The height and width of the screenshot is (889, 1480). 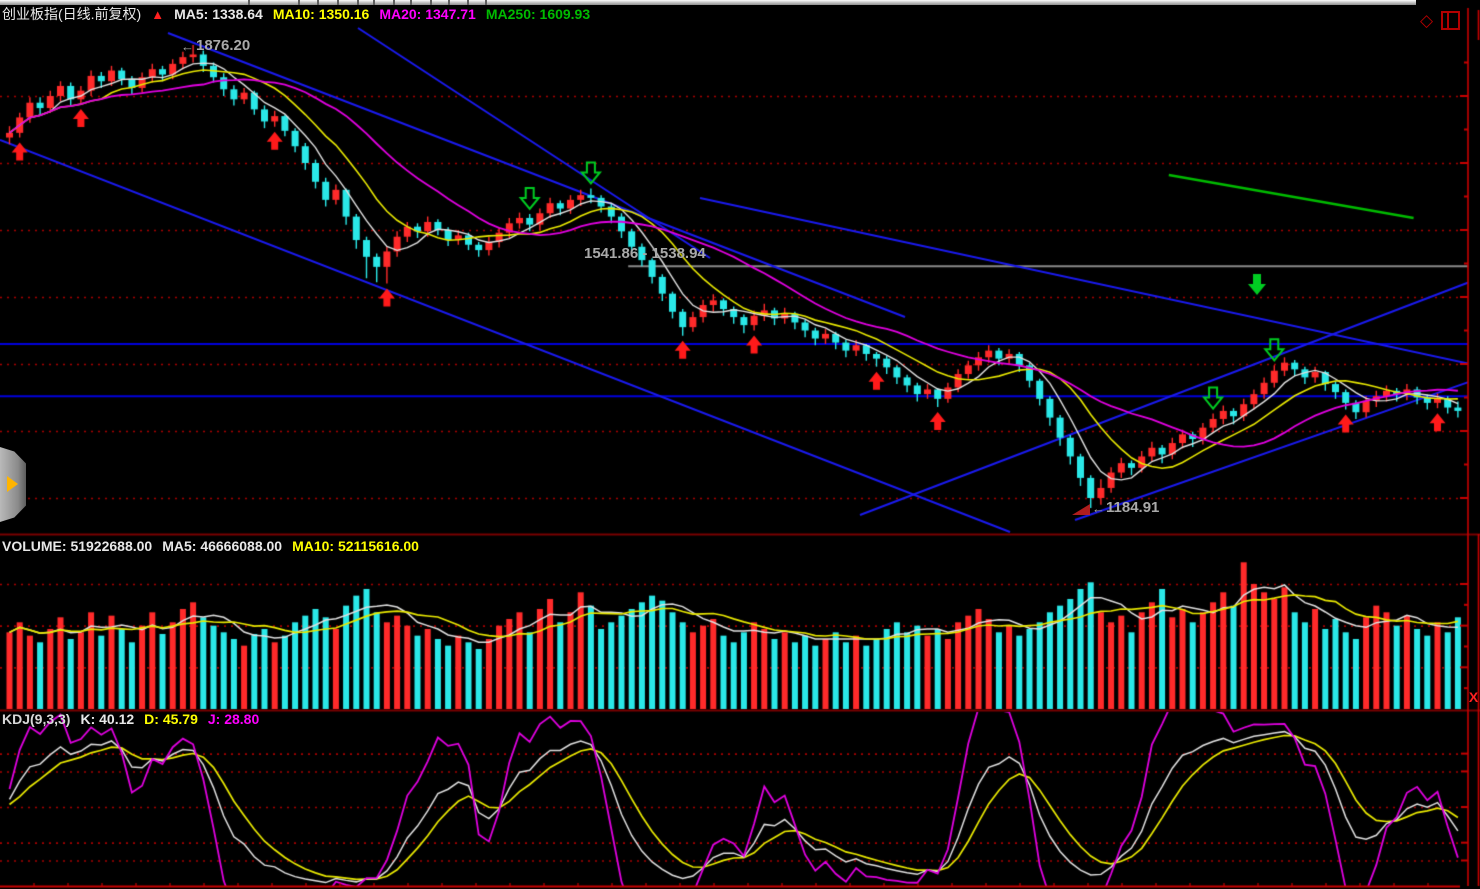 I want to click on peak-pointer-icon: ←, so click(x=187, y=46).